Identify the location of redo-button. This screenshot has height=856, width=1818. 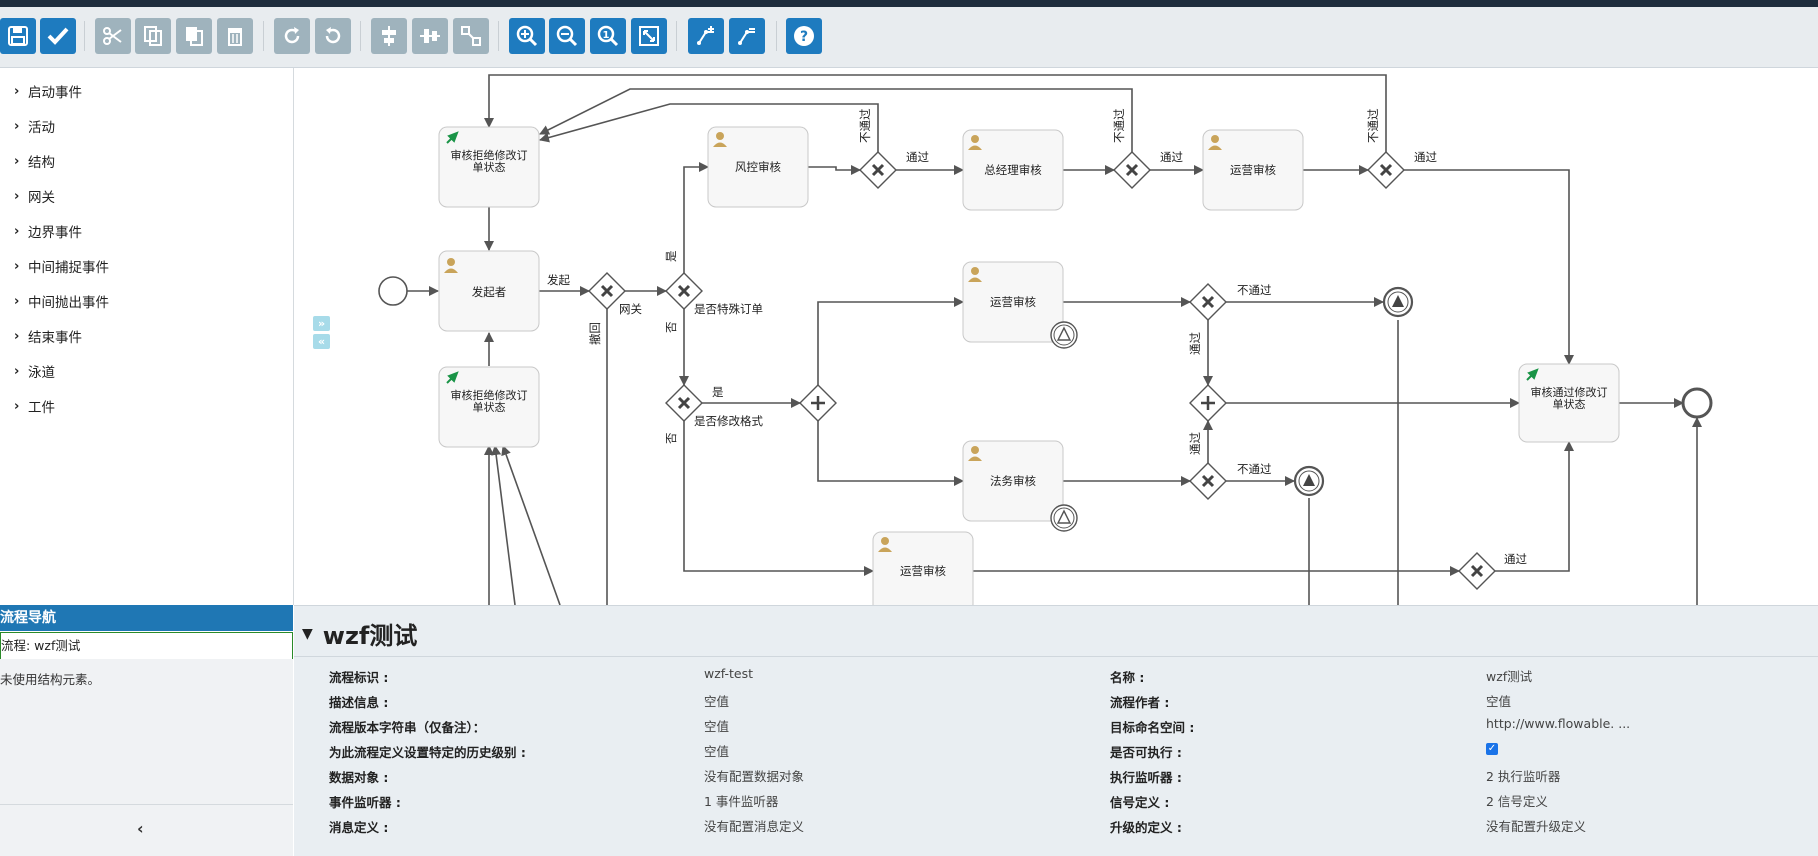
(292, 36).